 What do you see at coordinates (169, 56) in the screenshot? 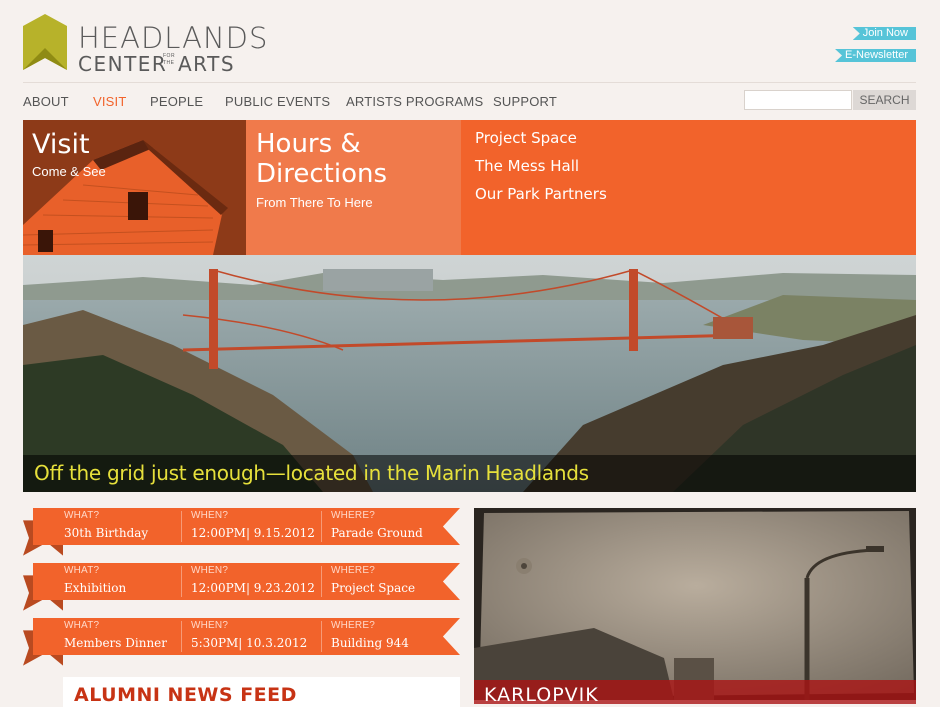
I see `logo-small-for: FOR` at bounding box center [169, 56].